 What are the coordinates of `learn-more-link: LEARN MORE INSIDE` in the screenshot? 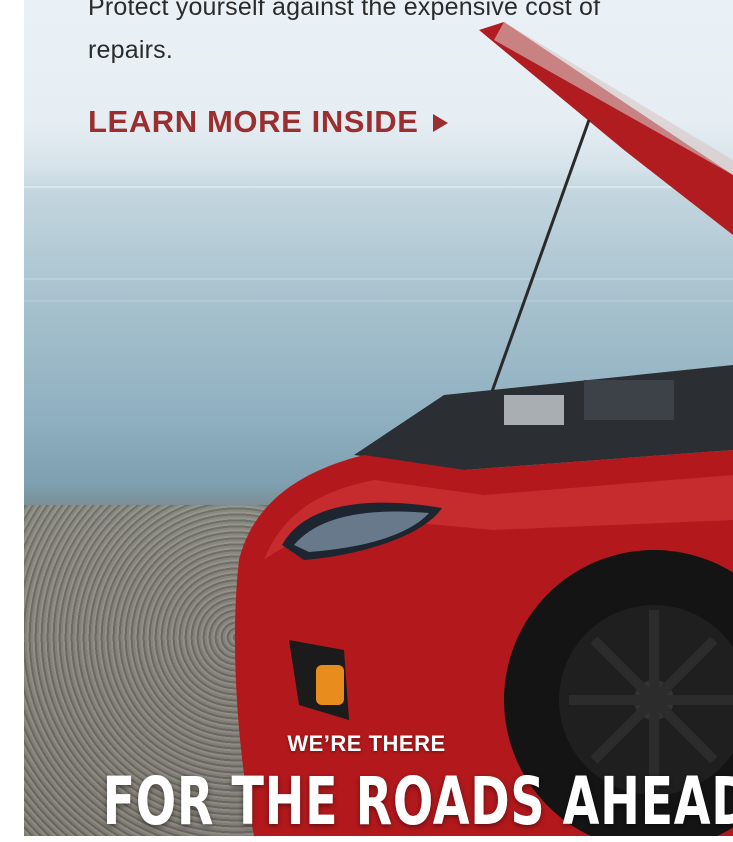 It's located at (268, 122).